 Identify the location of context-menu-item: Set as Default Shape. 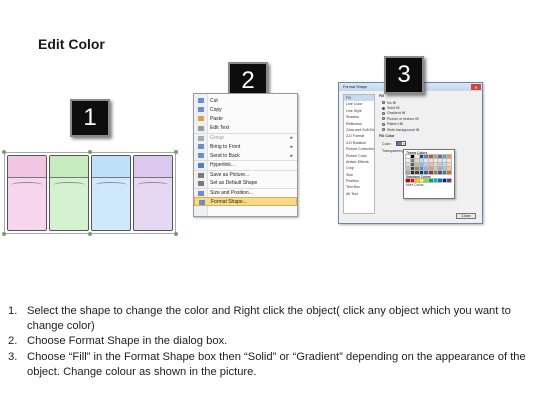
(245, 183).